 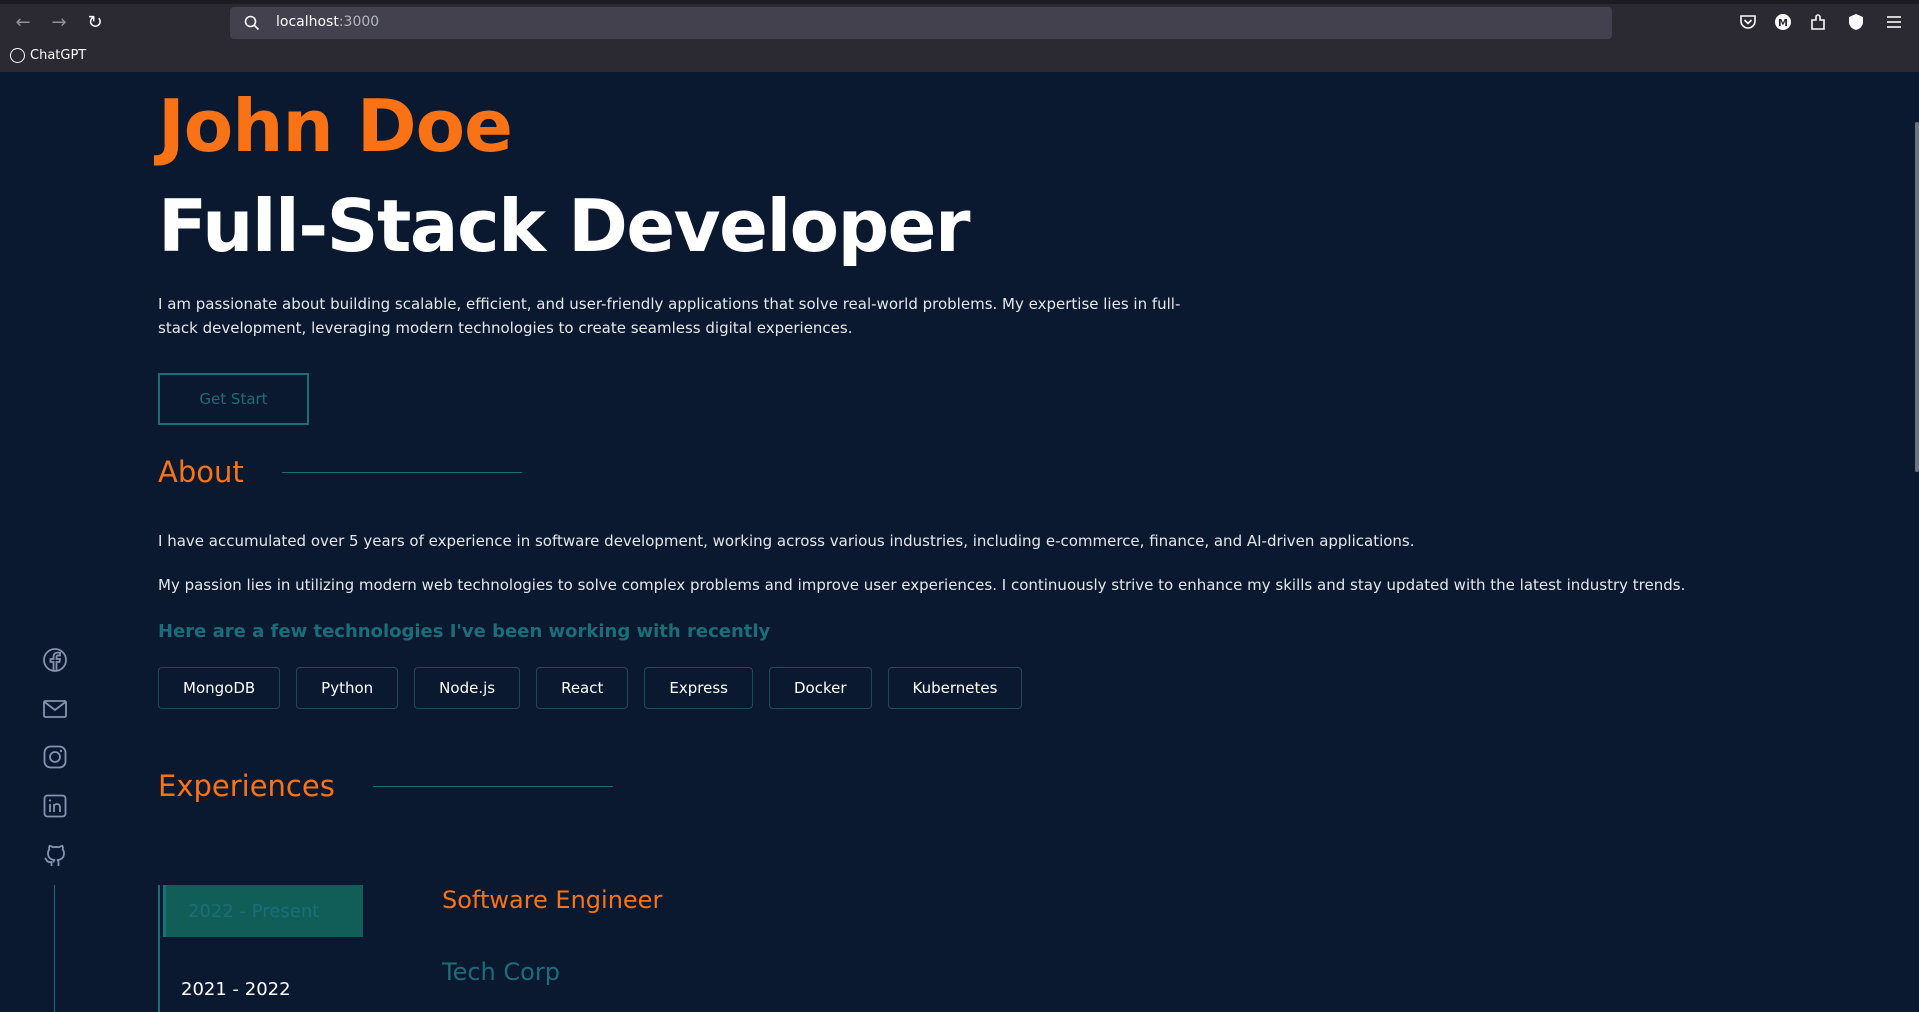 I want to click on facebook-icon, so click(x=55, y=660).